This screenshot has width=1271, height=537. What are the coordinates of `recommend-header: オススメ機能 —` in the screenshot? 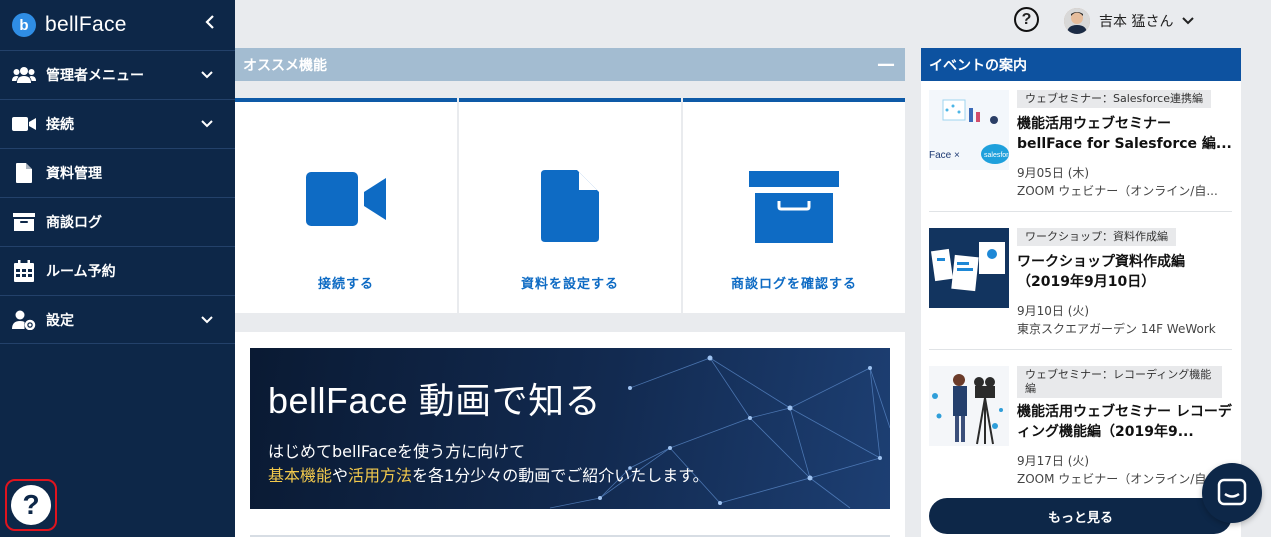 It's located at (570, 64).